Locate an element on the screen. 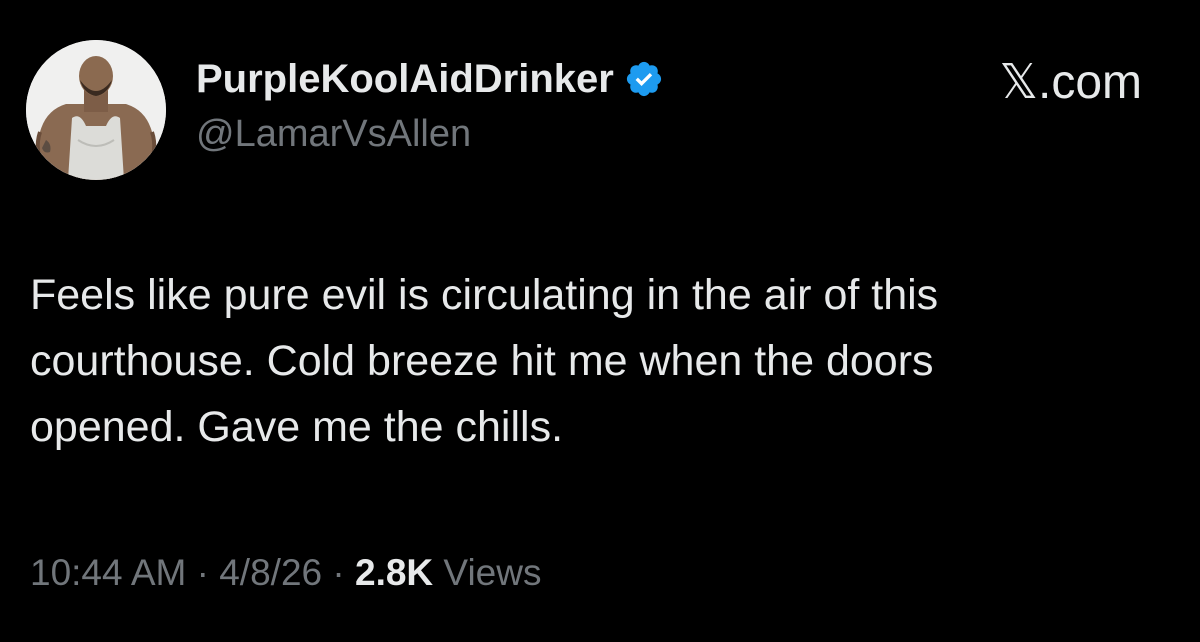 The image size is (1200, 642). views-count: 2.8K is located at coordinates (394, 572).